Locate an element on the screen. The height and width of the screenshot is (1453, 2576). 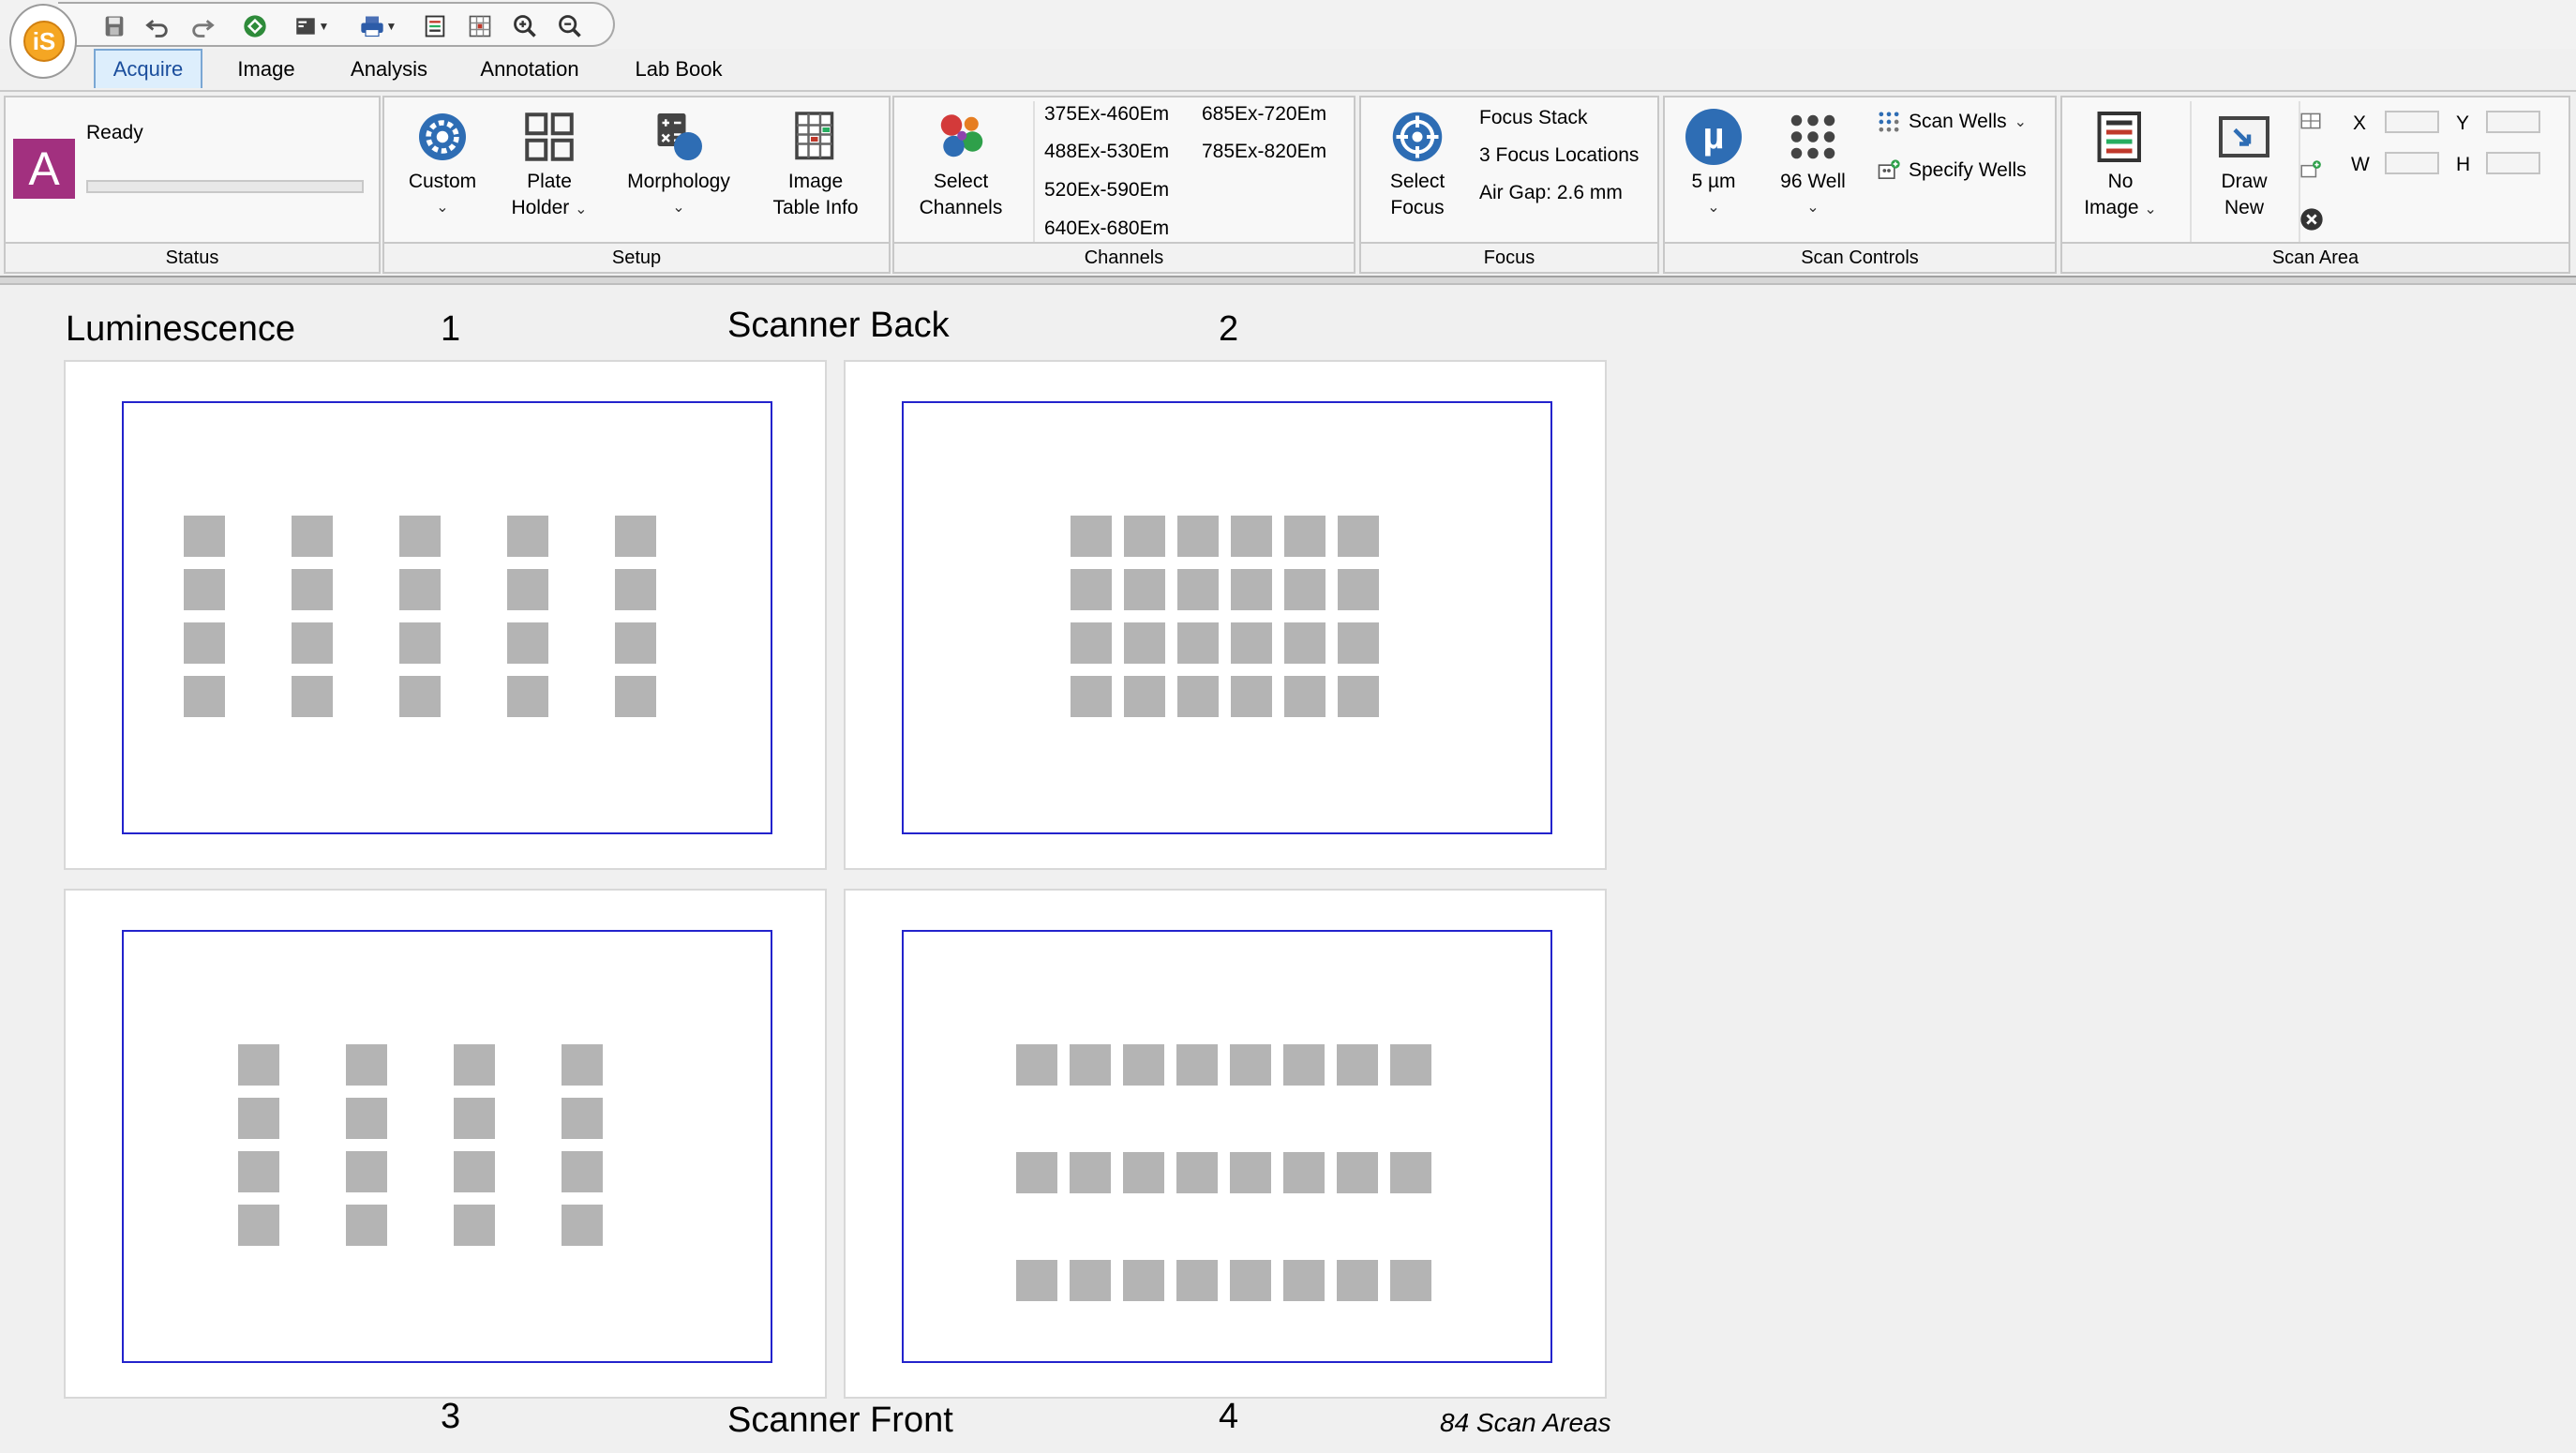
clear-area-icon is located at coordinates (2313, 220).